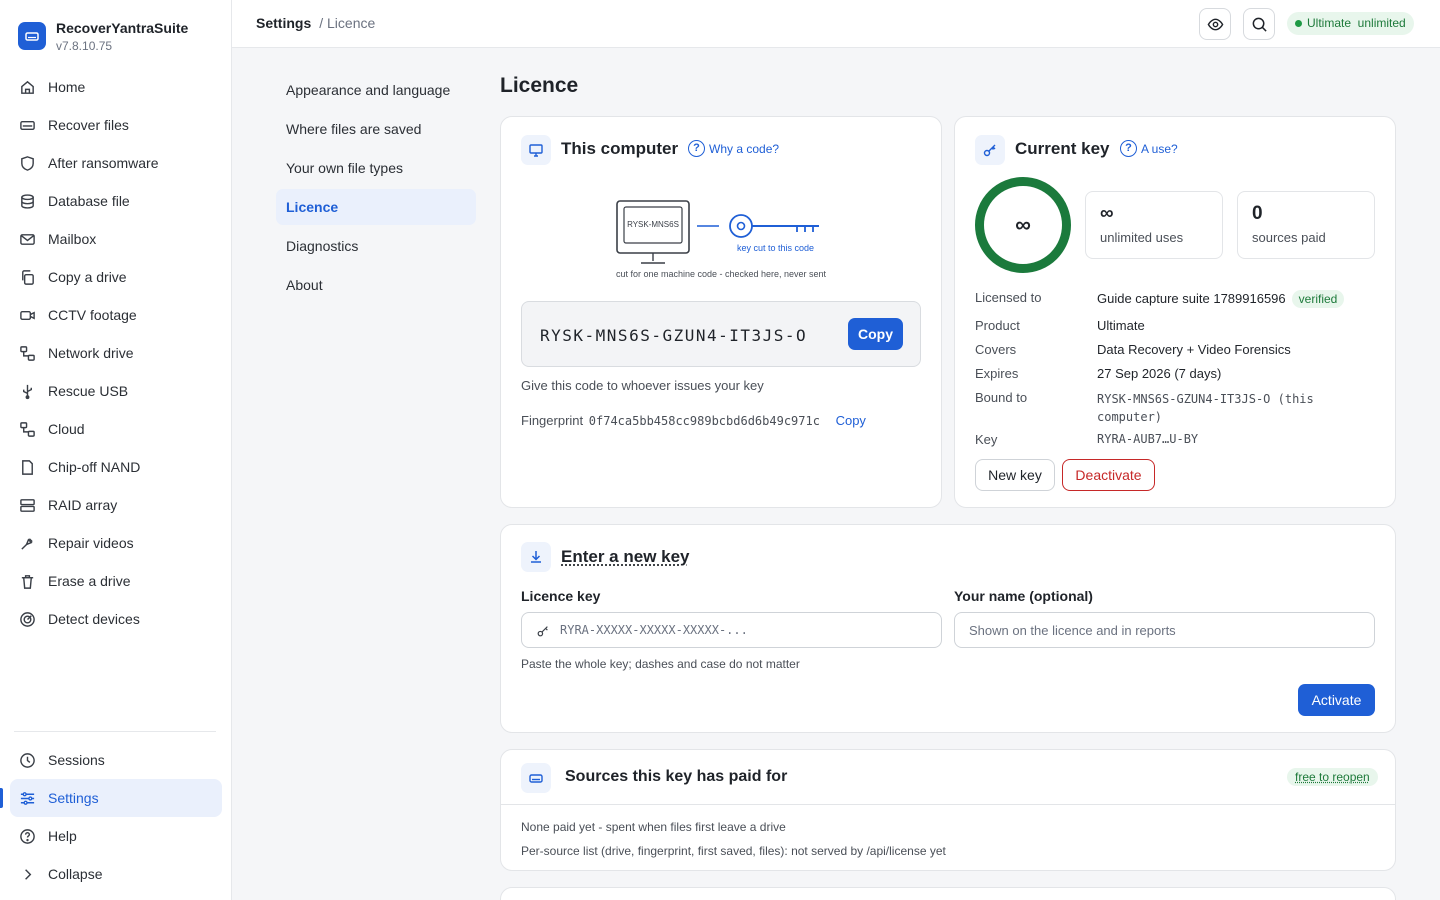 The height and width of the screenshot is (900, 1440). Describe the element at coordinates (1023, 225) in the screenshot. I see `ring-value: ∞` at that location.